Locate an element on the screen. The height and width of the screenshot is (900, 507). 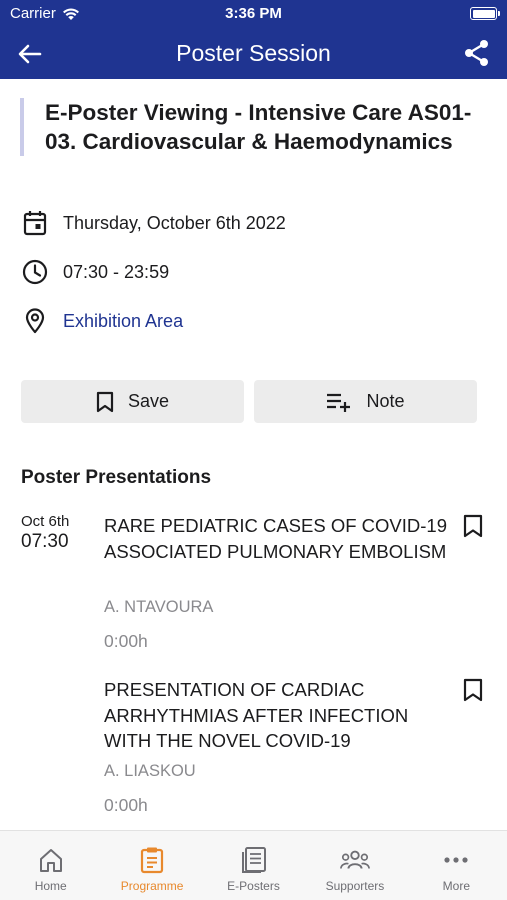
navigation-bar: Poster Session is located at coordinates (253, 53).